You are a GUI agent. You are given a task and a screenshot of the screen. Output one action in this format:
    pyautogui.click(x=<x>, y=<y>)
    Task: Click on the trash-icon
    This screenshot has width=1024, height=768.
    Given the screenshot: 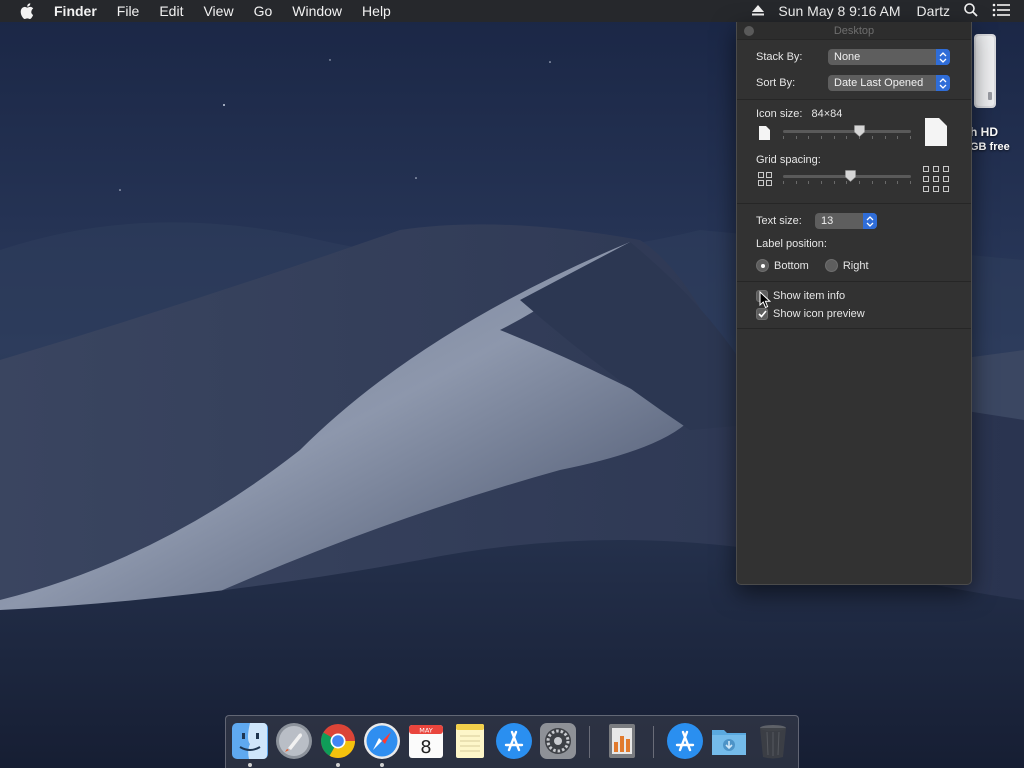 What is the action you would take?
    pyautogui.click(x=773, y=741)
    